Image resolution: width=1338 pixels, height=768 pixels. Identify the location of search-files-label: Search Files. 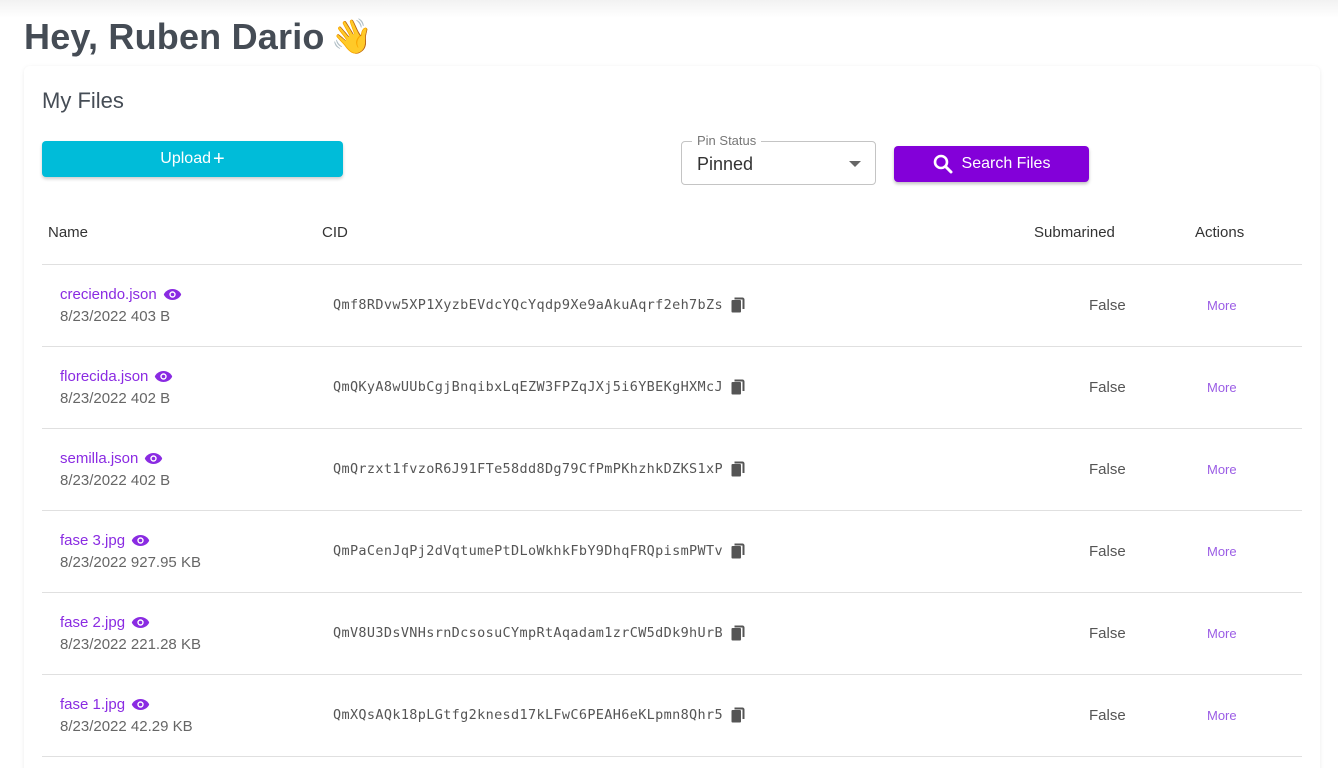
(1006, 163).